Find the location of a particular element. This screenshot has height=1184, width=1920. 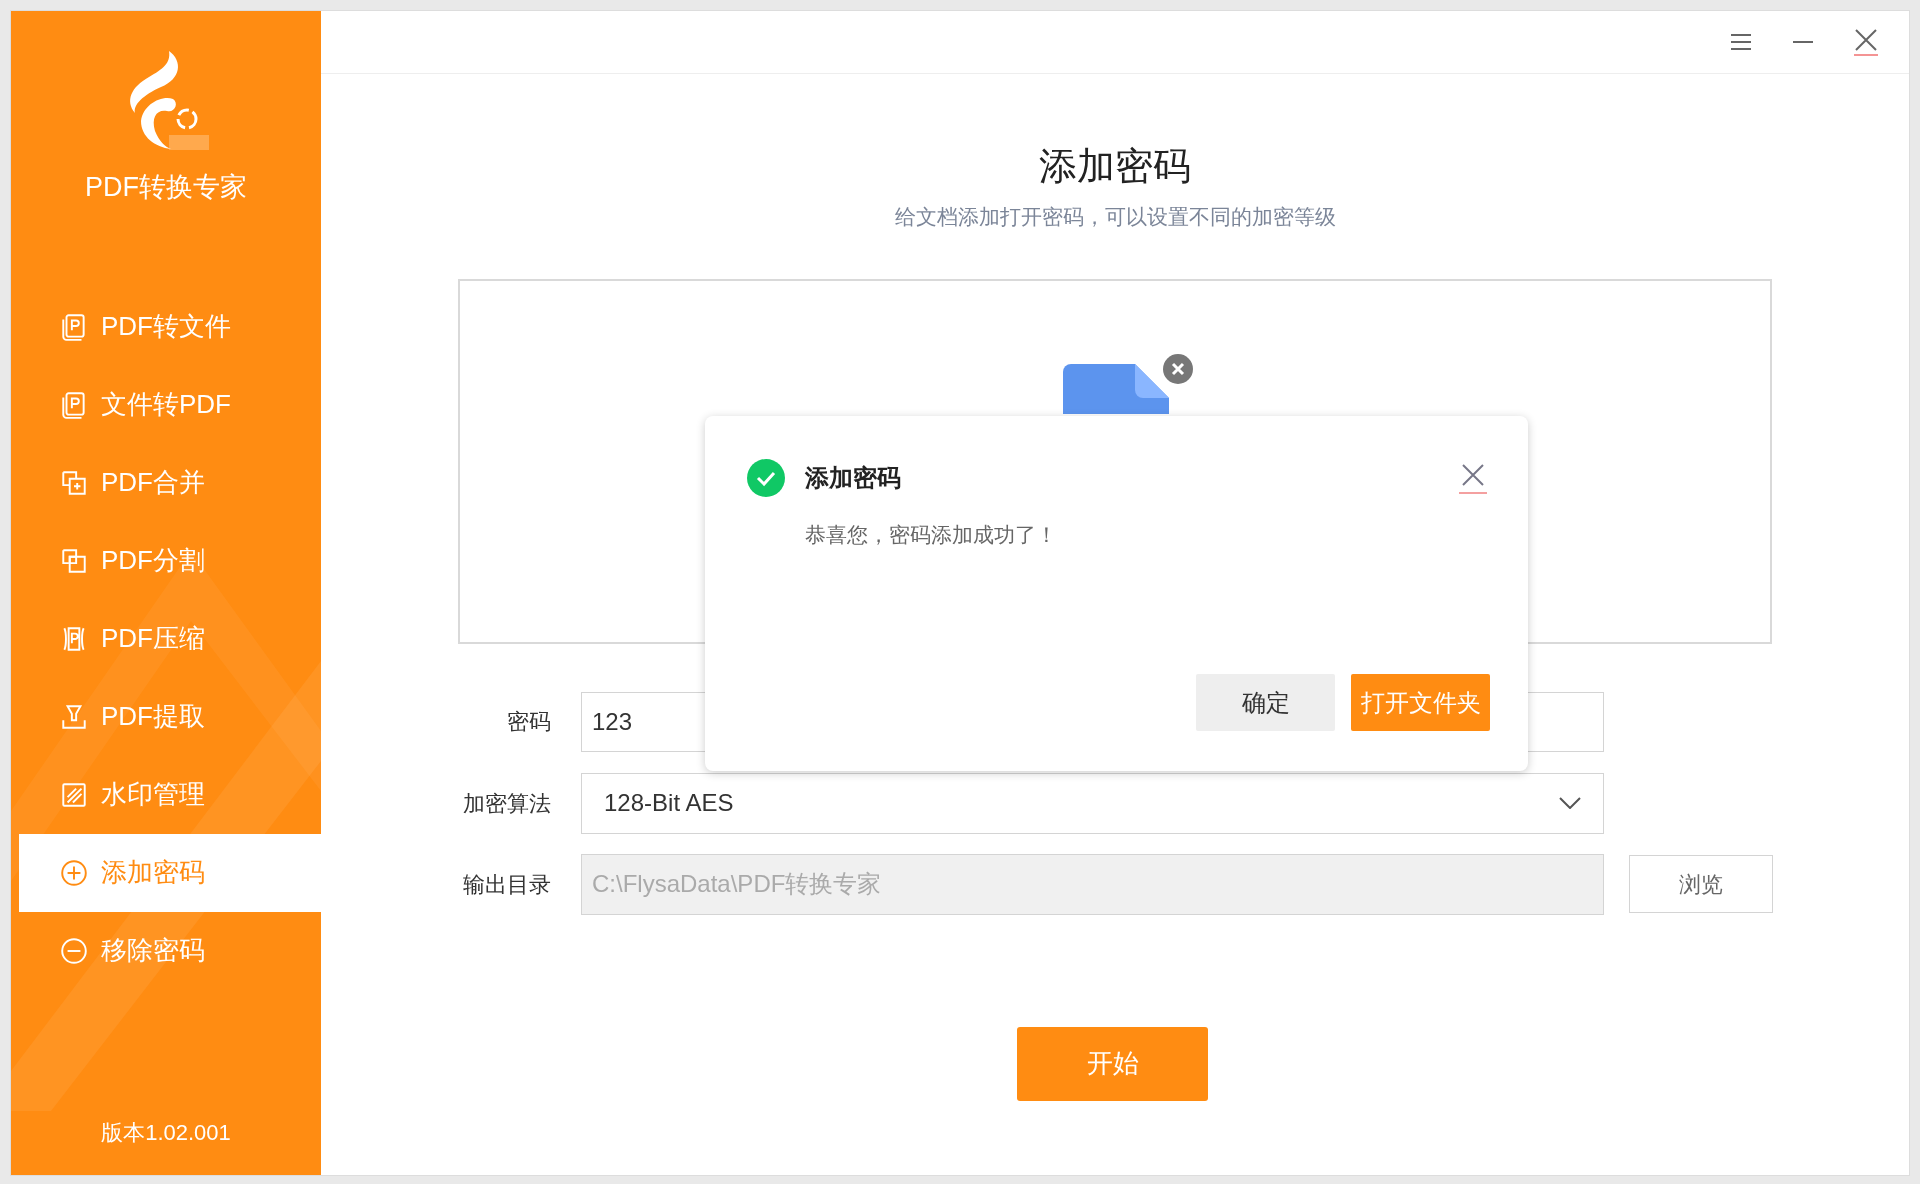

page-title: 添加密码 is located at coordinates (1115, 166).